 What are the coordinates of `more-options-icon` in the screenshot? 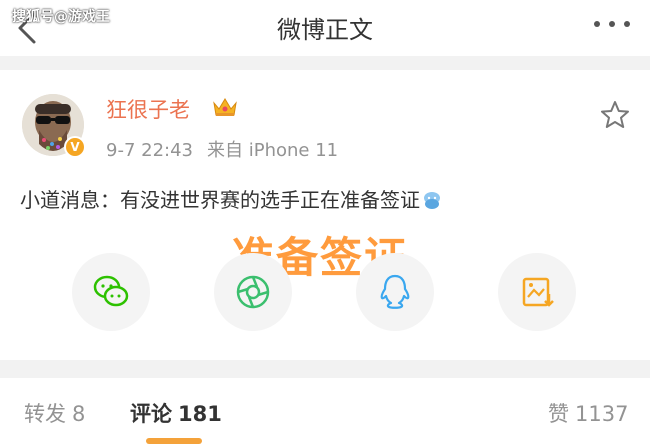 It's located at (612, 24).